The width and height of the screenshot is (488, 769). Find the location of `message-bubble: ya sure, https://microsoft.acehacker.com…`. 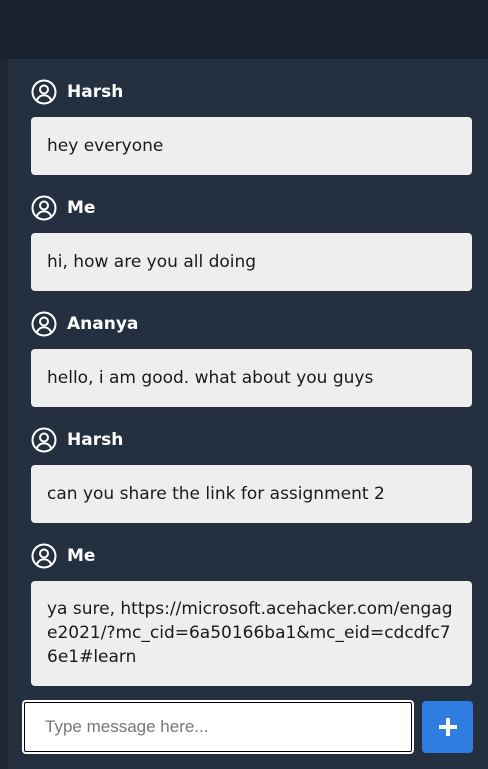

message-bubble: ya sure, https://microsoft.acehacker.com… is located at coordinates (251, 633).